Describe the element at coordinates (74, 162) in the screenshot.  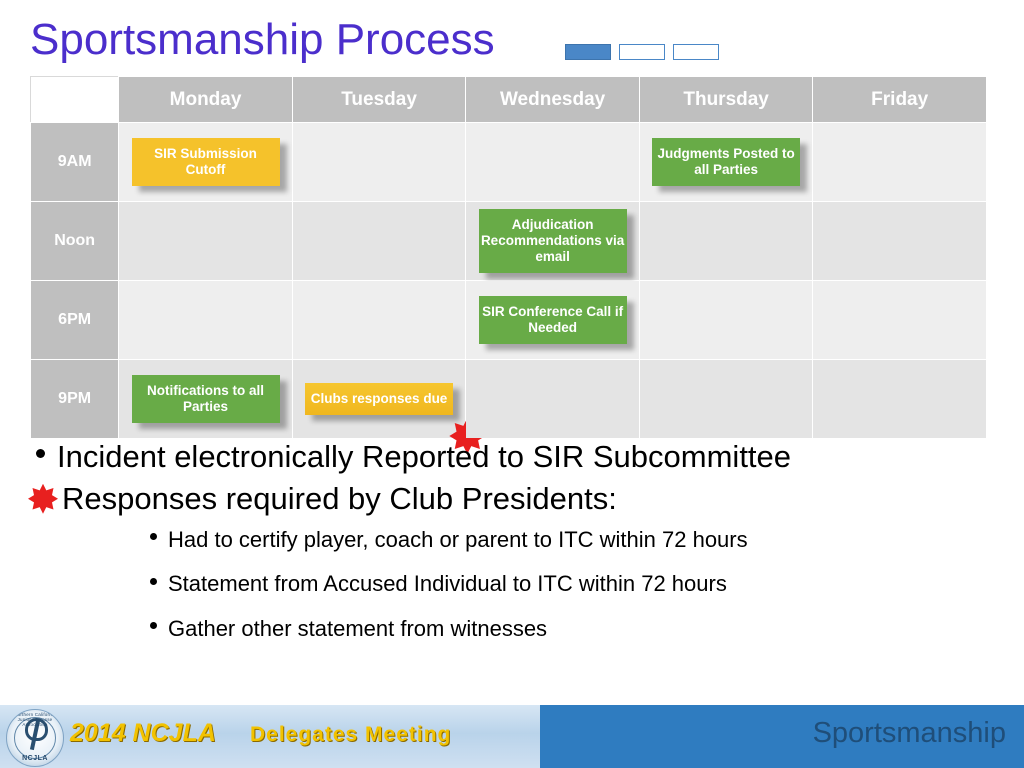
I see `time-label-9am: 9AM` at that location.